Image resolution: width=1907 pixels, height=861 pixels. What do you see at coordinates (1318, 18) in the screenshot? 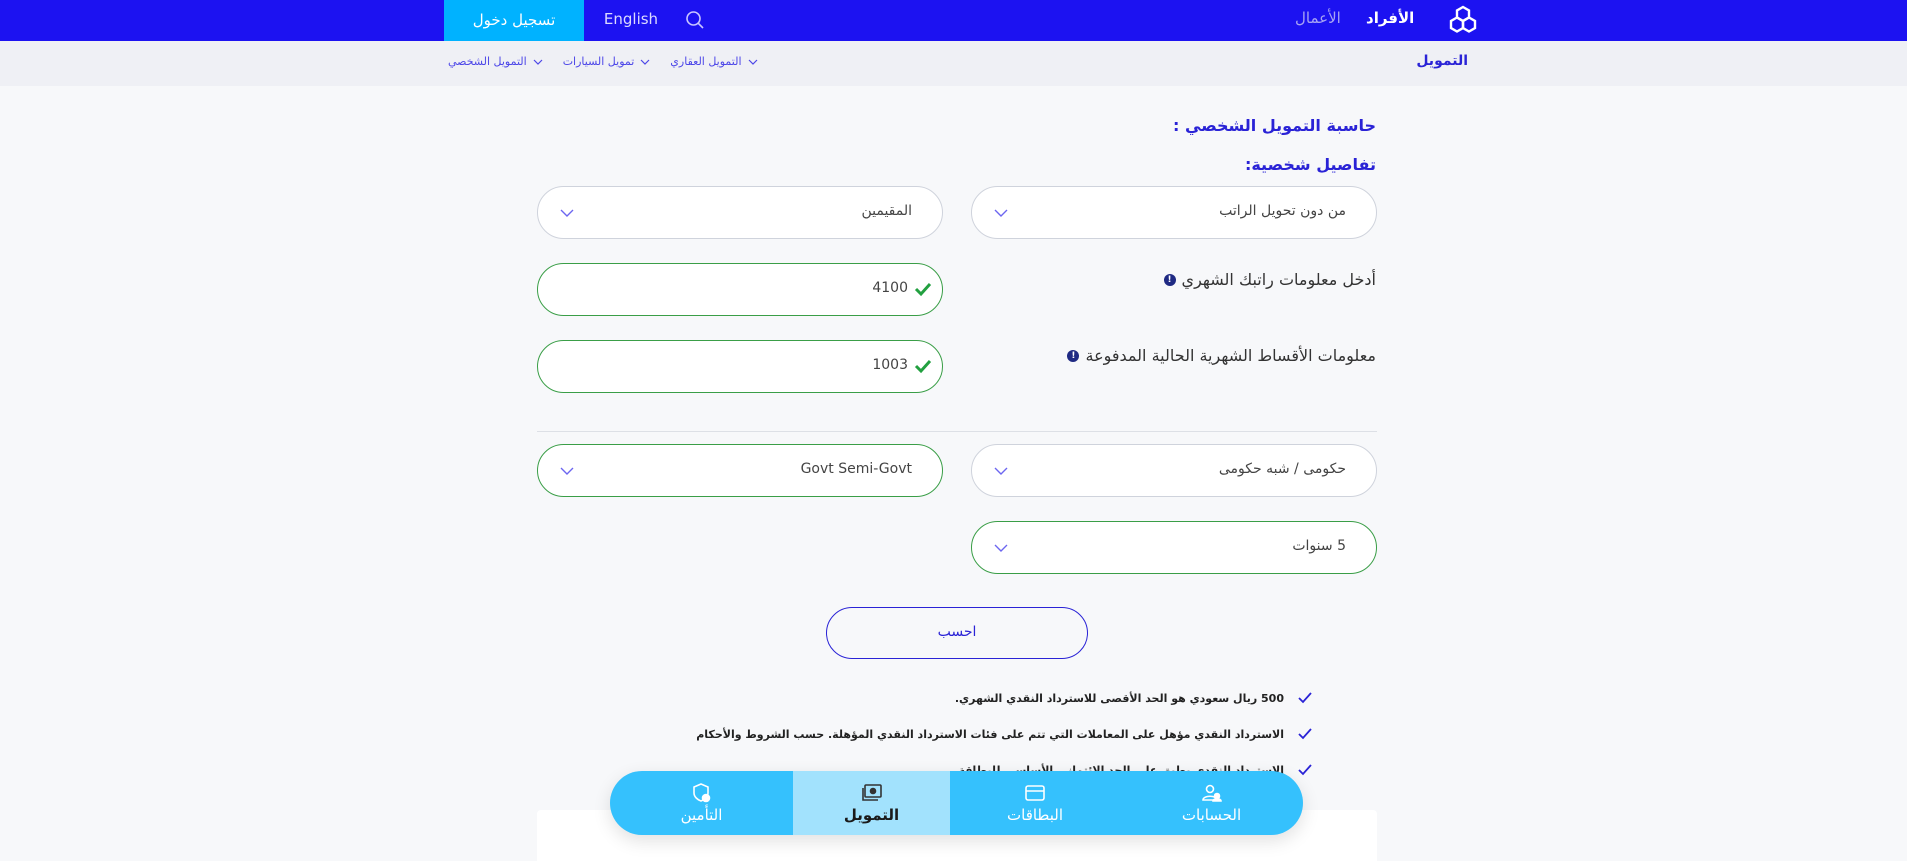
I see `nav-business: الأعمال` at bounding box center [1318, 18].